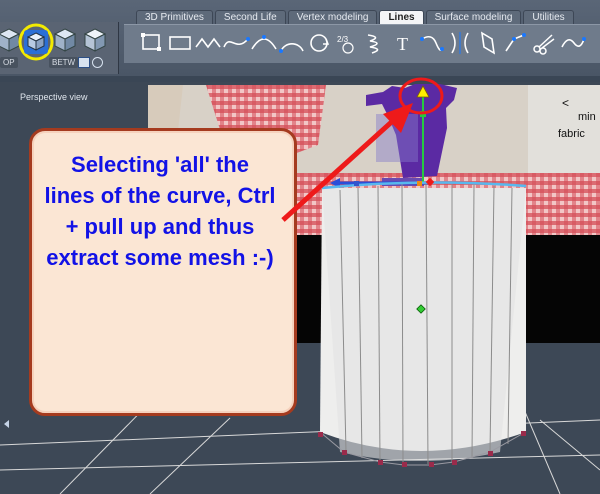 Image resolution: width=600 pixels, height=494 pixels. What do you see at coordinates (356, 183) in the screenshot?
I see `curve-node-left` at bounding box center [356, 183].